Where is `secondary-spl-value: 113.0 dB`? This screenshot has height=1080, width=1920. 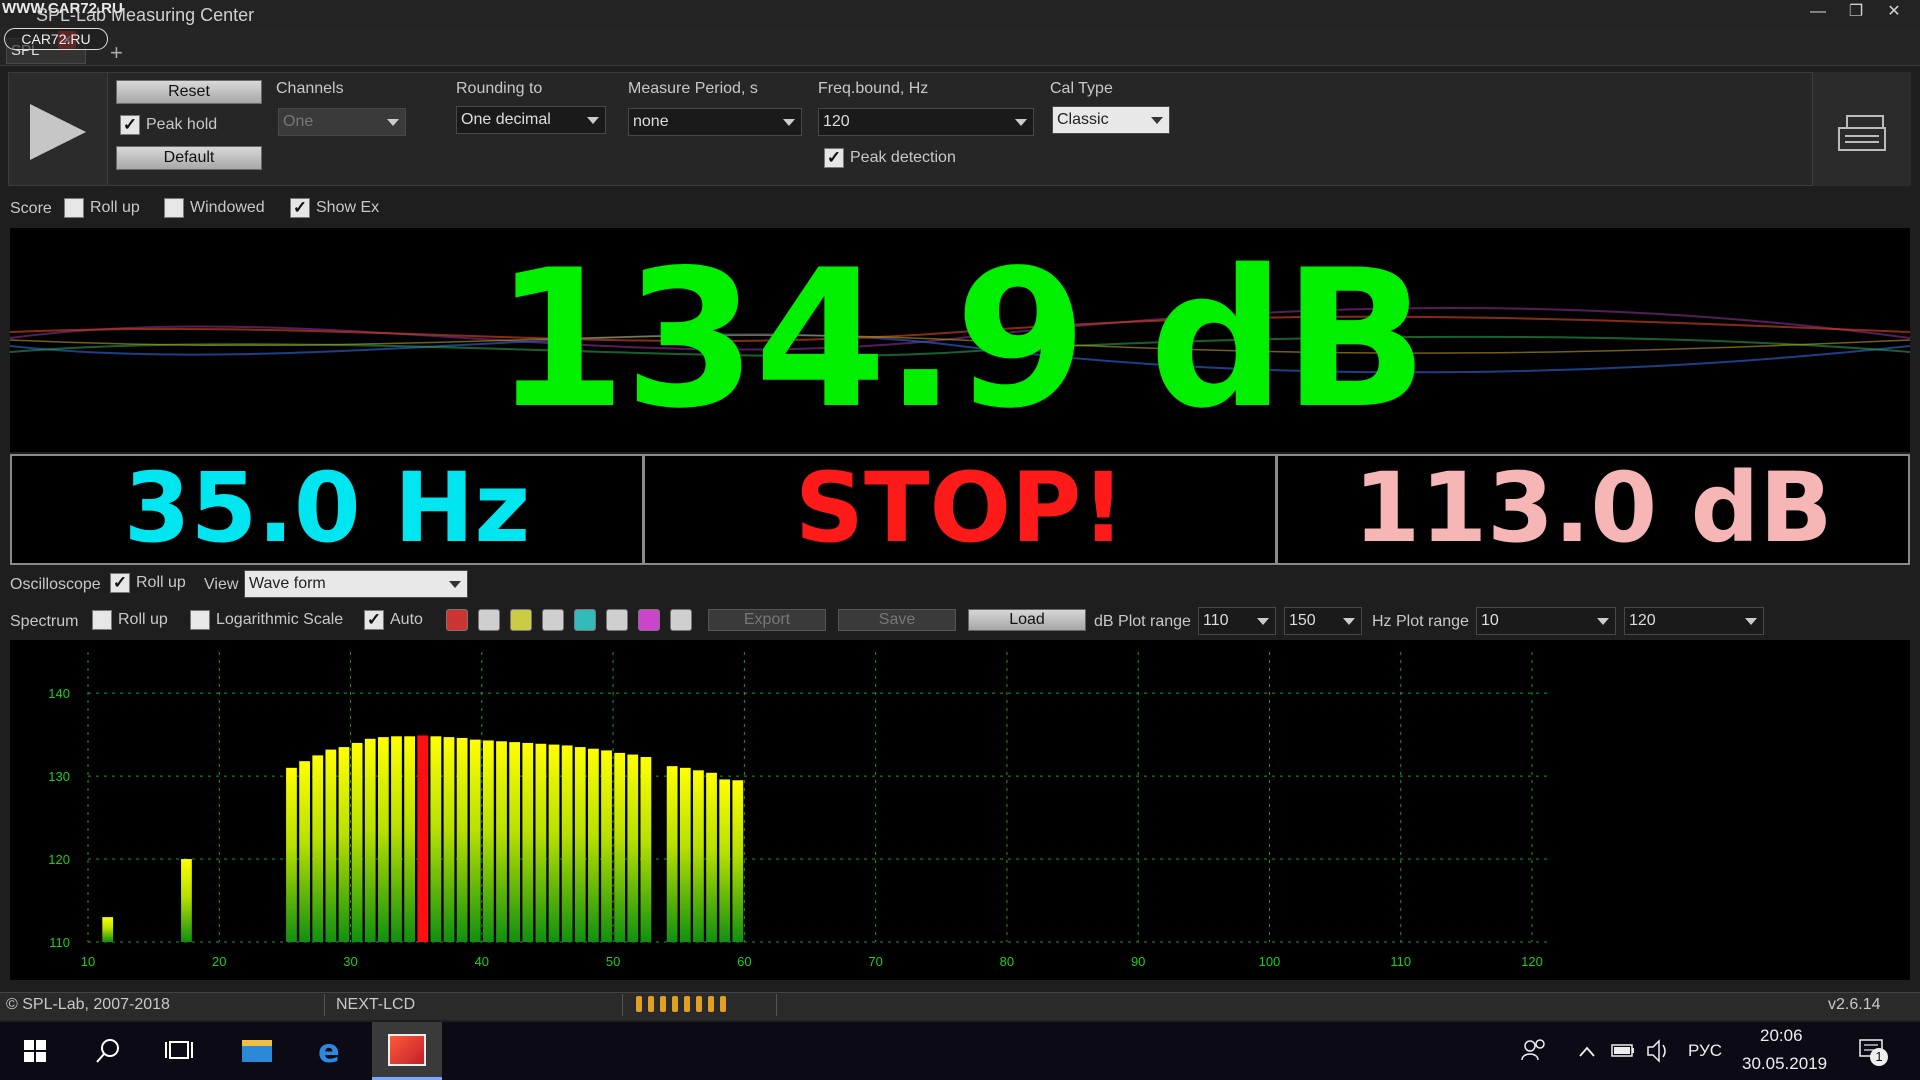 secondary-spl-value: 113.0 dB is located at coordinates (1593, 509).